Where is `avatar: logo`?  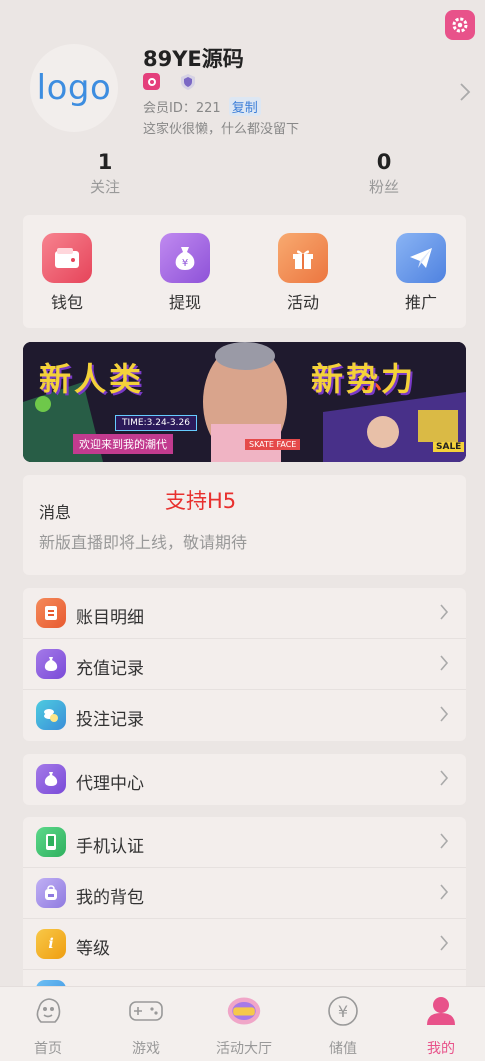 avatar: logo is located at coordinates (74, 88).